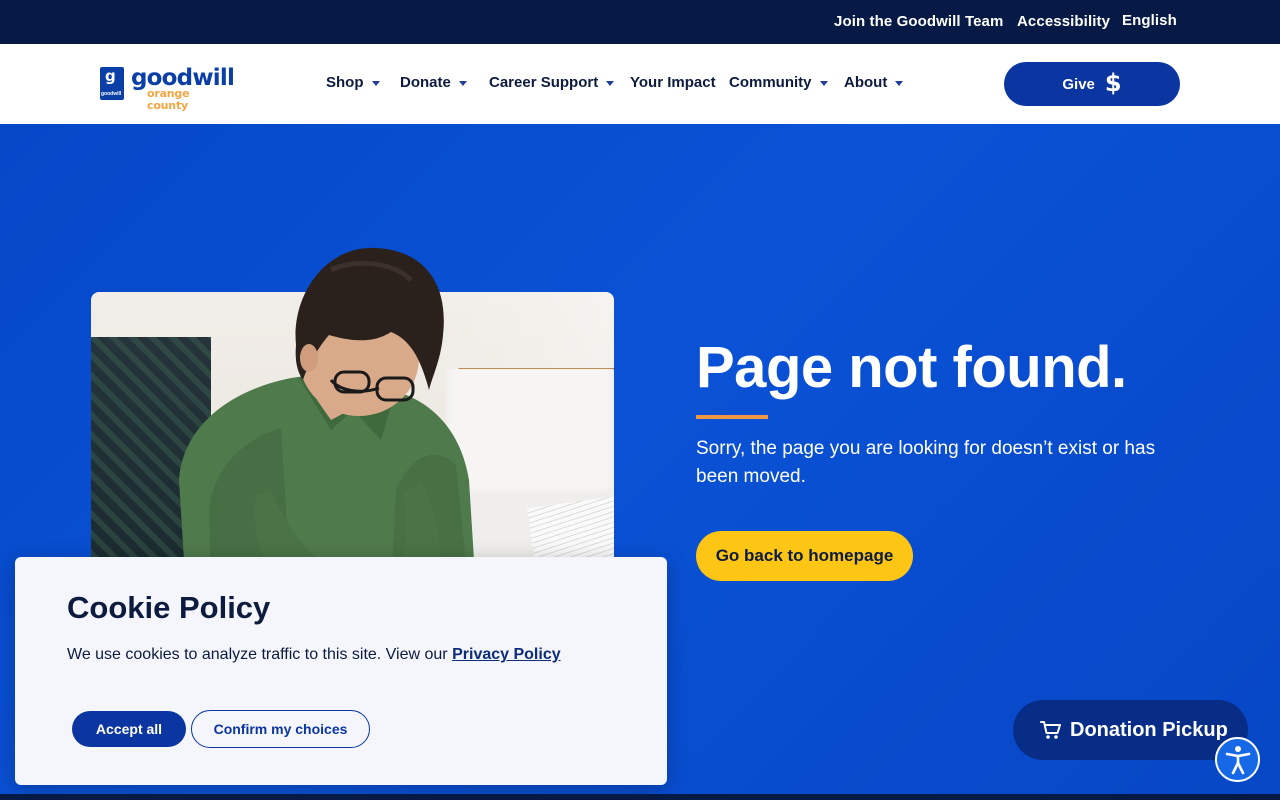 The width and height of the screenshot is (1280, 800). I want to click on nav-item-community: Community, so click(778, 82).